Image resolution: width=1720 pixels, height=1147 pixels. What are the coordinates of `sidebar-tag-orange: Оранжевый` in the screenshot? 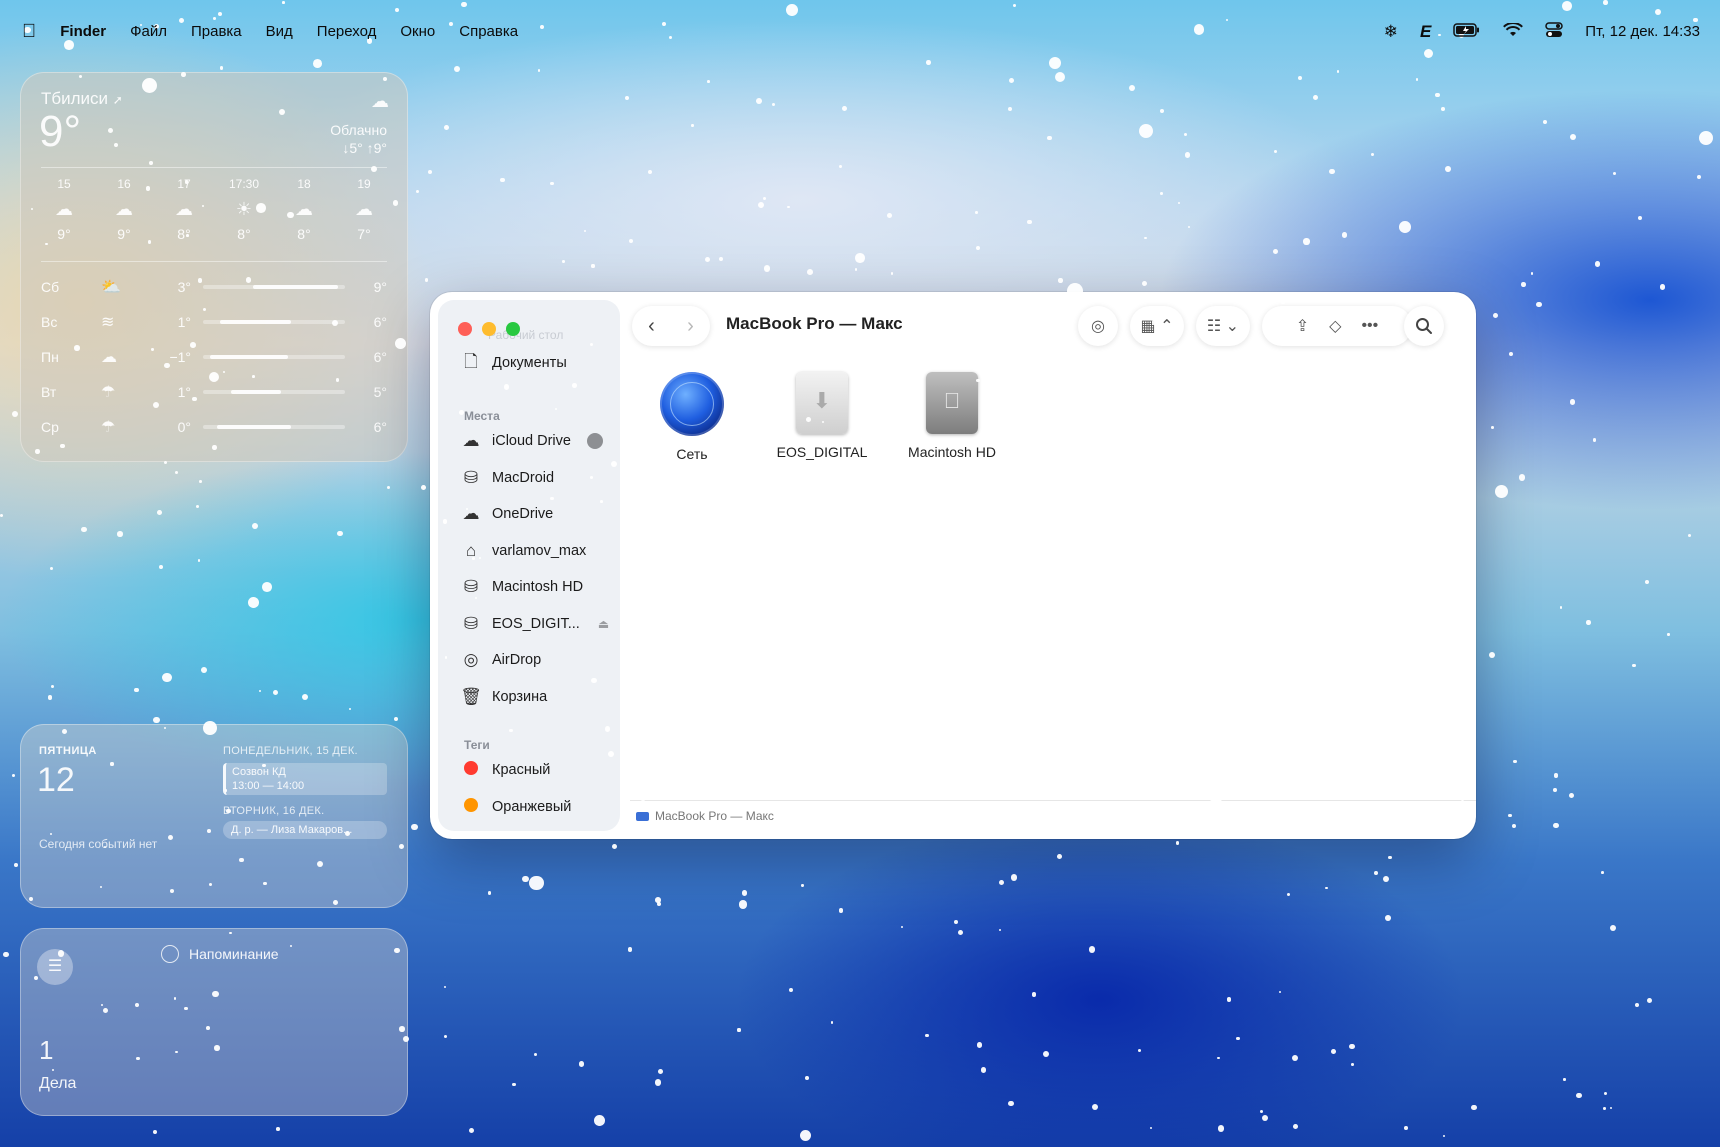 It's located at (515, 807).